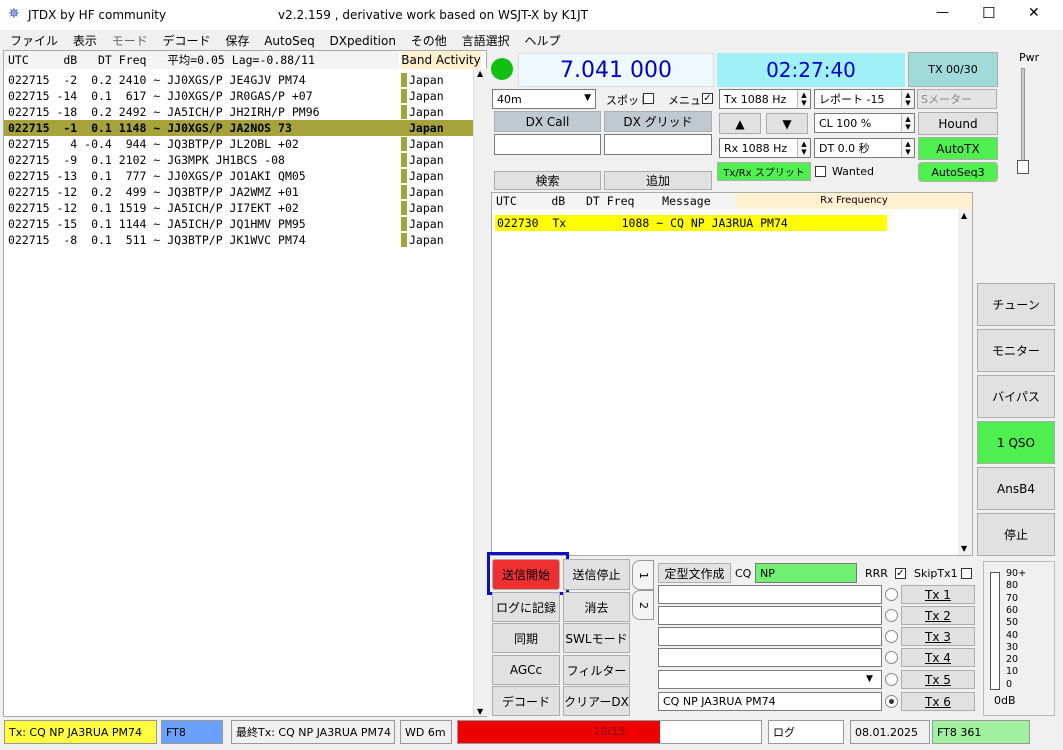 The height and width of the screenshot is (750, 1063). Describe the element at coordinates (891, 636) in the screenshot. I see `tx3-radio` at that location.